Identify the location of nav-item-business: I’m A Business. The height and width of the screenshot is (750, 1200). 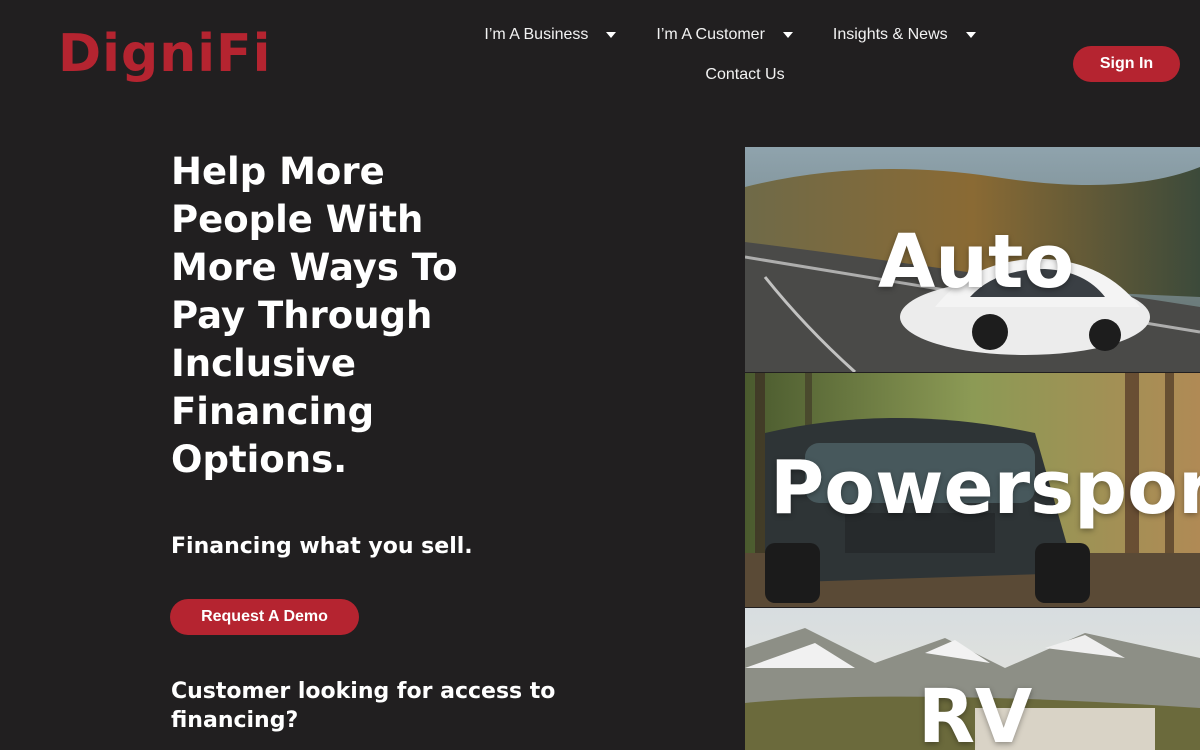
(550, 35).